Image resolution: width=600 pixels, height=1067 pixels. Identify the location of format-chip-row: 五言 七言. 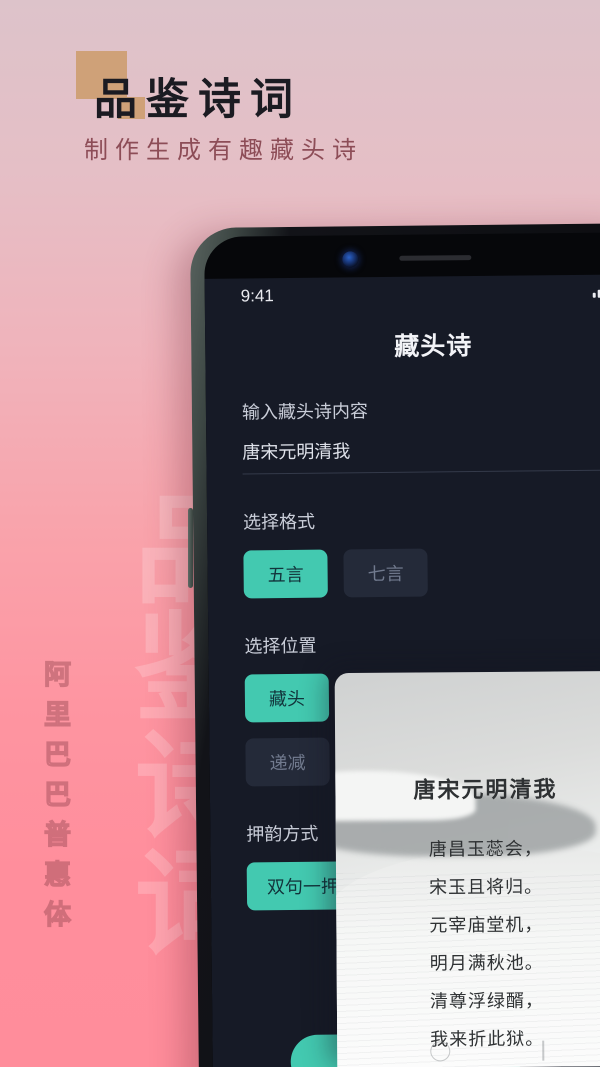
(421, 572).